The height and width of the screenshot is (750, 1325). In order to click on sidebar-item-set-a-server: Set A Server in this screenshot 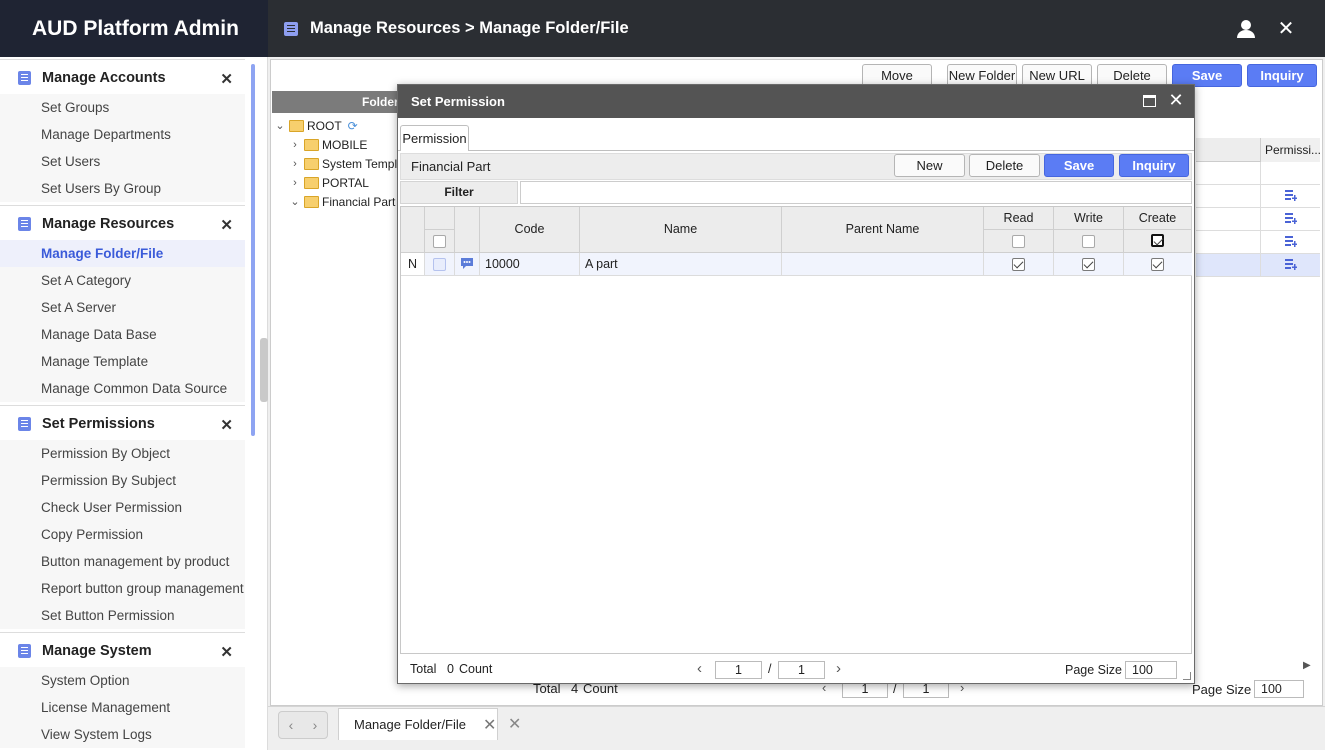, I will do `click(122, 307)`.